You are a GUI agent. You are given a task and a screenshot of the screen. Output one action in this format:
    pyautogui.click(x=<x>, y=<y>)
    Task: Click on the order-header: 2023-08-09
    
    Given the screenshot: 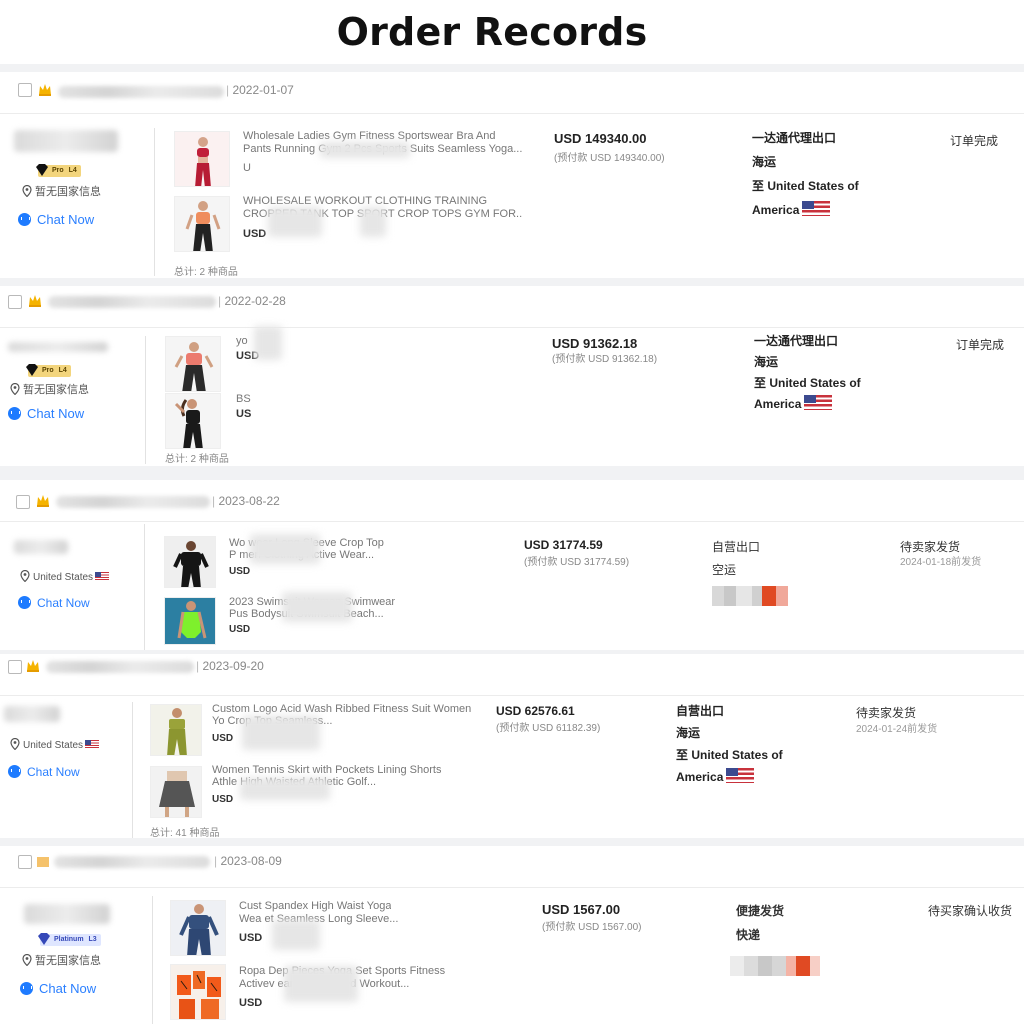 What is the action you would take?
    pyautogui.click(x=512, y=867)
    